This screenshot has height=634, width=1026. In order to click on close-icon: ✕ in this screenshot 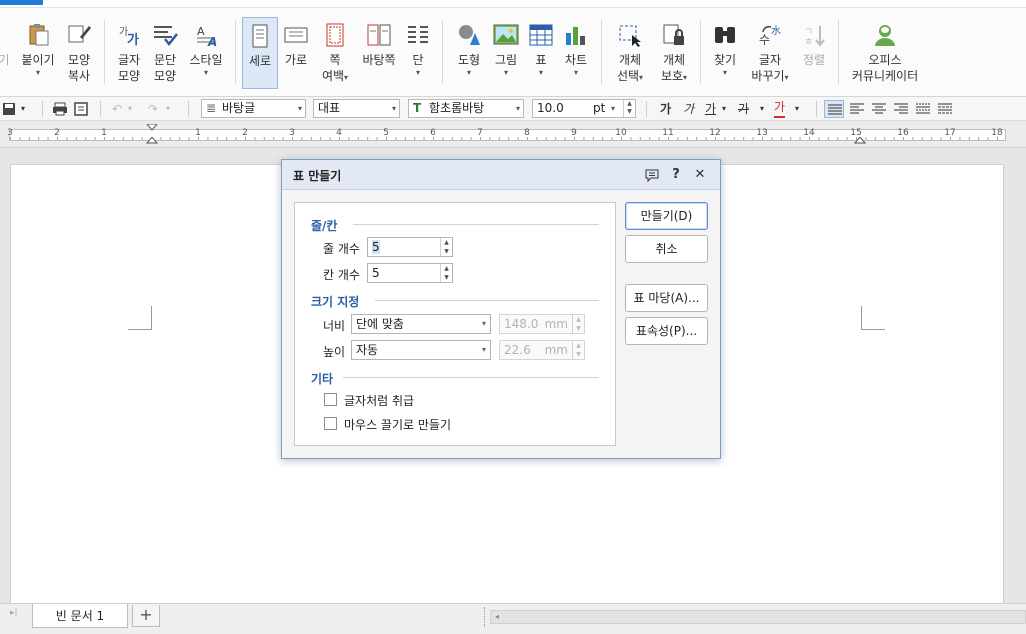, I will do `click(700, 175)`.